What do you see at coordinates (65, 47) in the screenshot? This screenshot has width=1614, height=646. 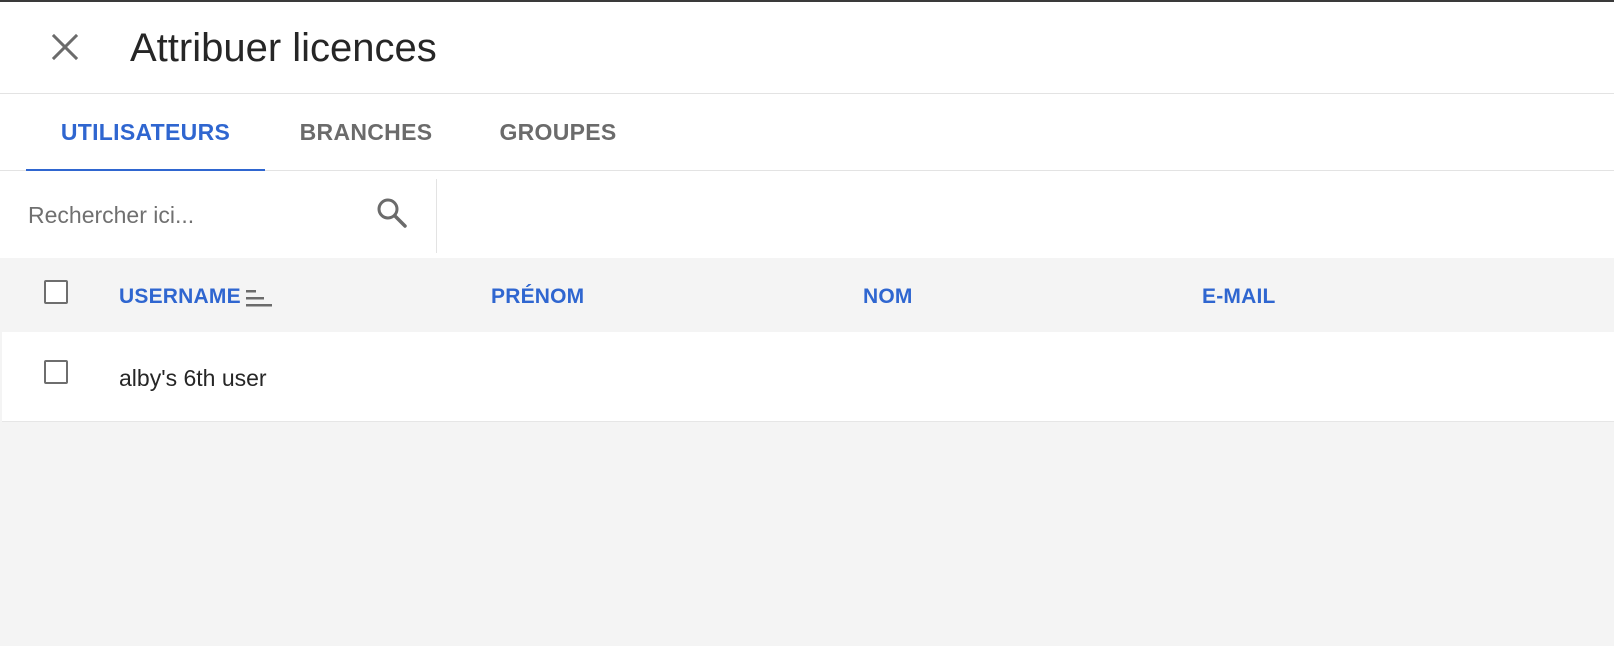 I see `close-icon` at bounding box center [65, 47].